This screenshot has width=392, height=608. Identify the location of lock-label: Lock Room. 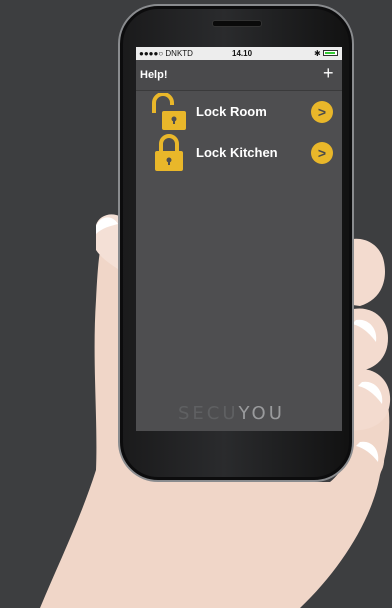
(231, 111).